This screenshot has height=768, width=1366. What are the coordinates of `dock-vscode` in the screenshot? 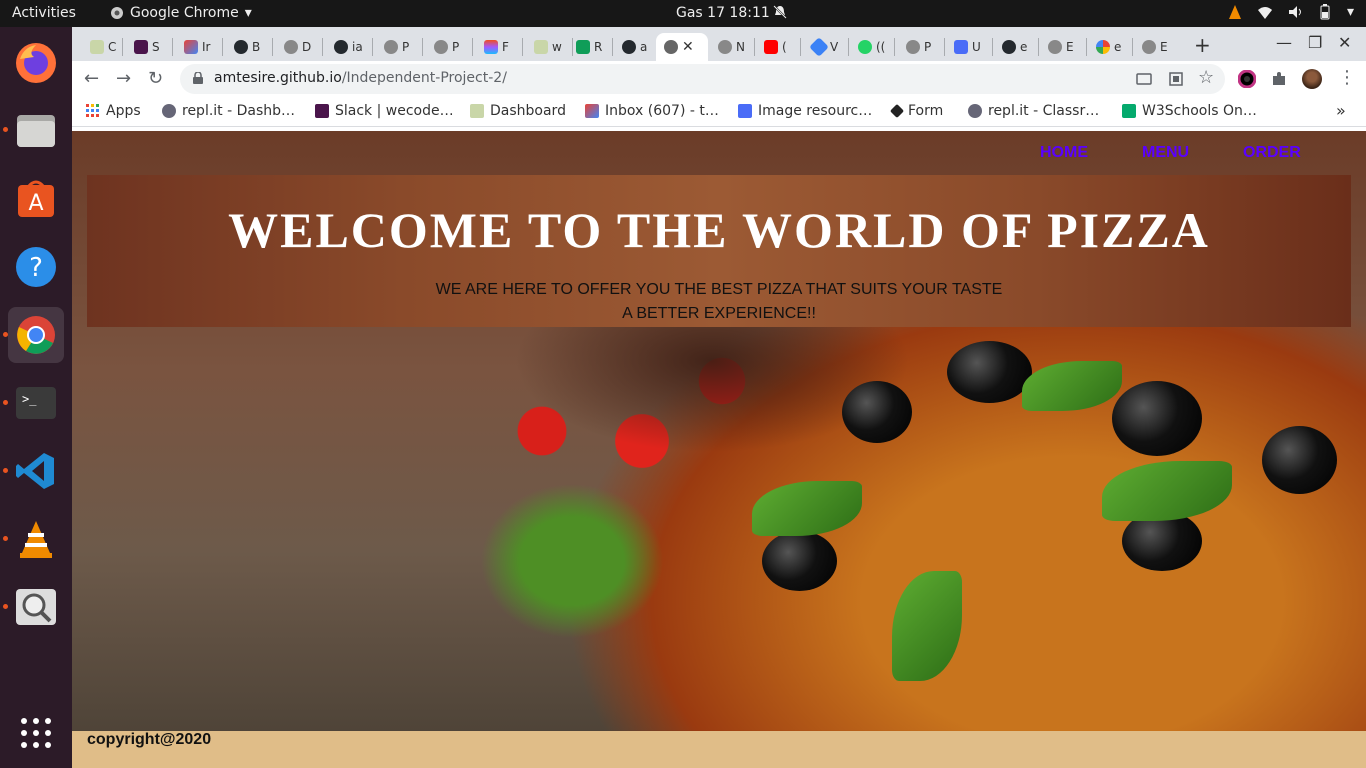 It's located at (36, 471).